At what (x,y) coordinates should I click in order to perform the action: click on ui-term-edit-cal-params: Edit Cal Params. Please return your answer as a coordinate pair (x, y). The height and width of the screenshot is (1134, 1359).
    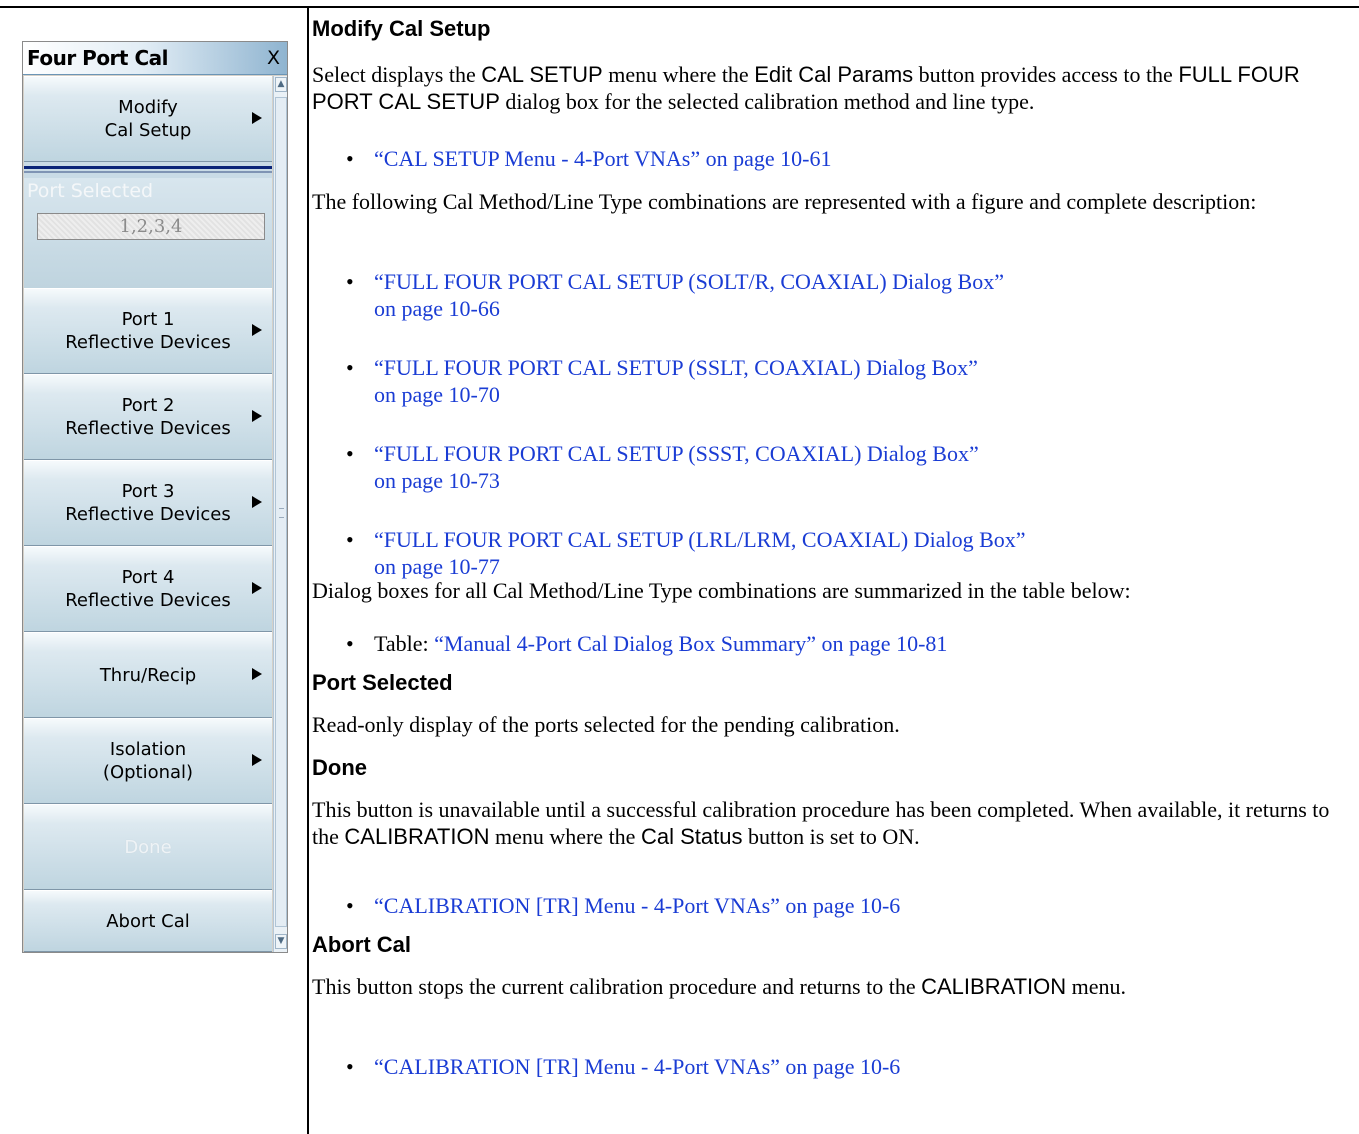
    Looking at the image, I should click on (834, 74).